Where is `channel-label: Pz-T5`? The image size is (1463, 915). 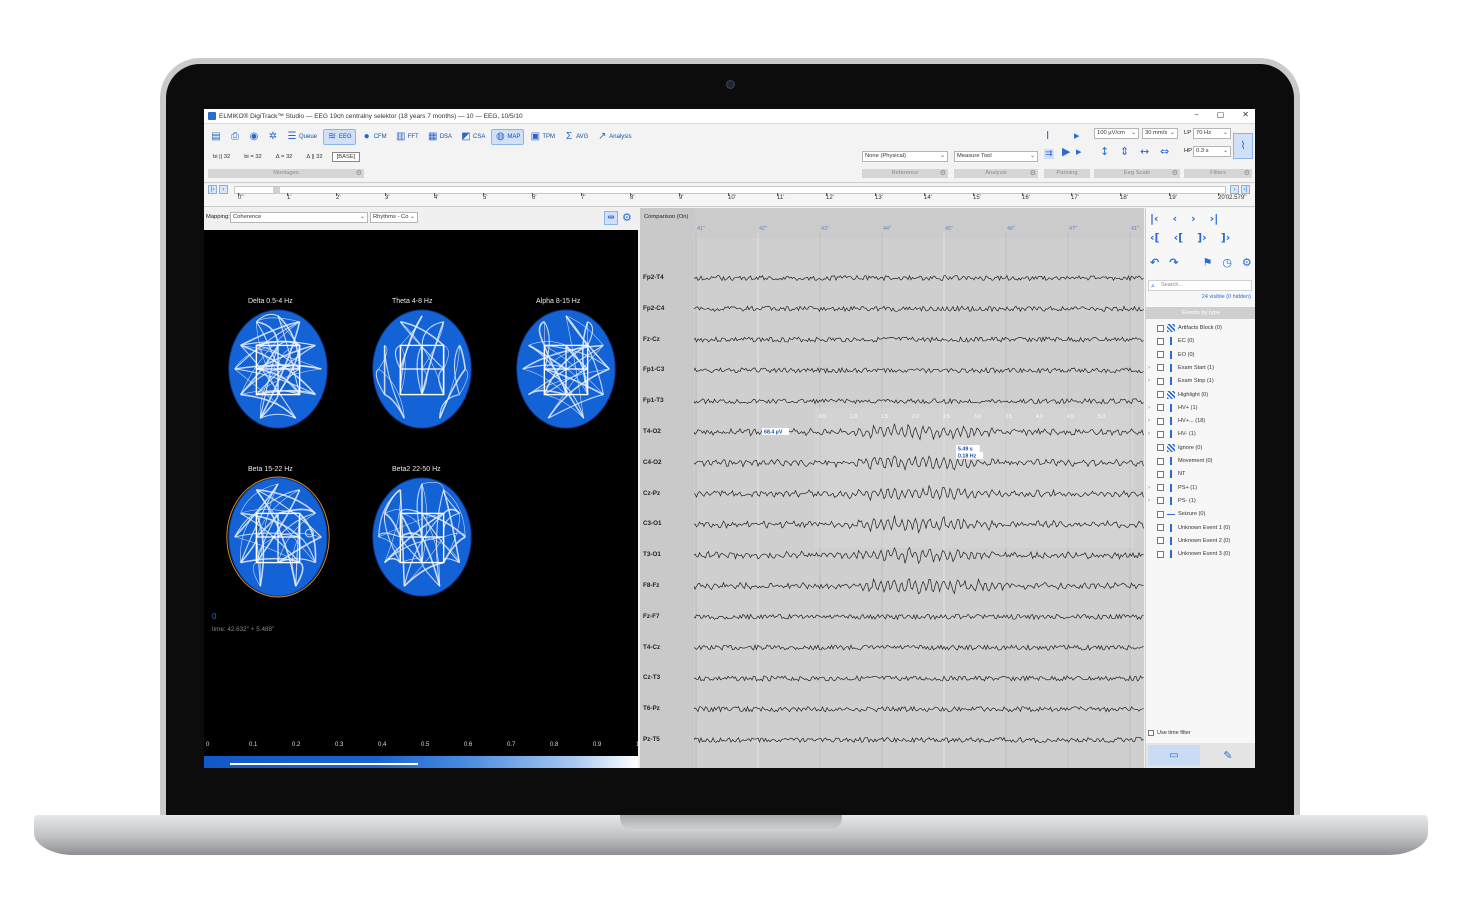
channel-label: Pz-T5 is located at coordinates (651, 739).